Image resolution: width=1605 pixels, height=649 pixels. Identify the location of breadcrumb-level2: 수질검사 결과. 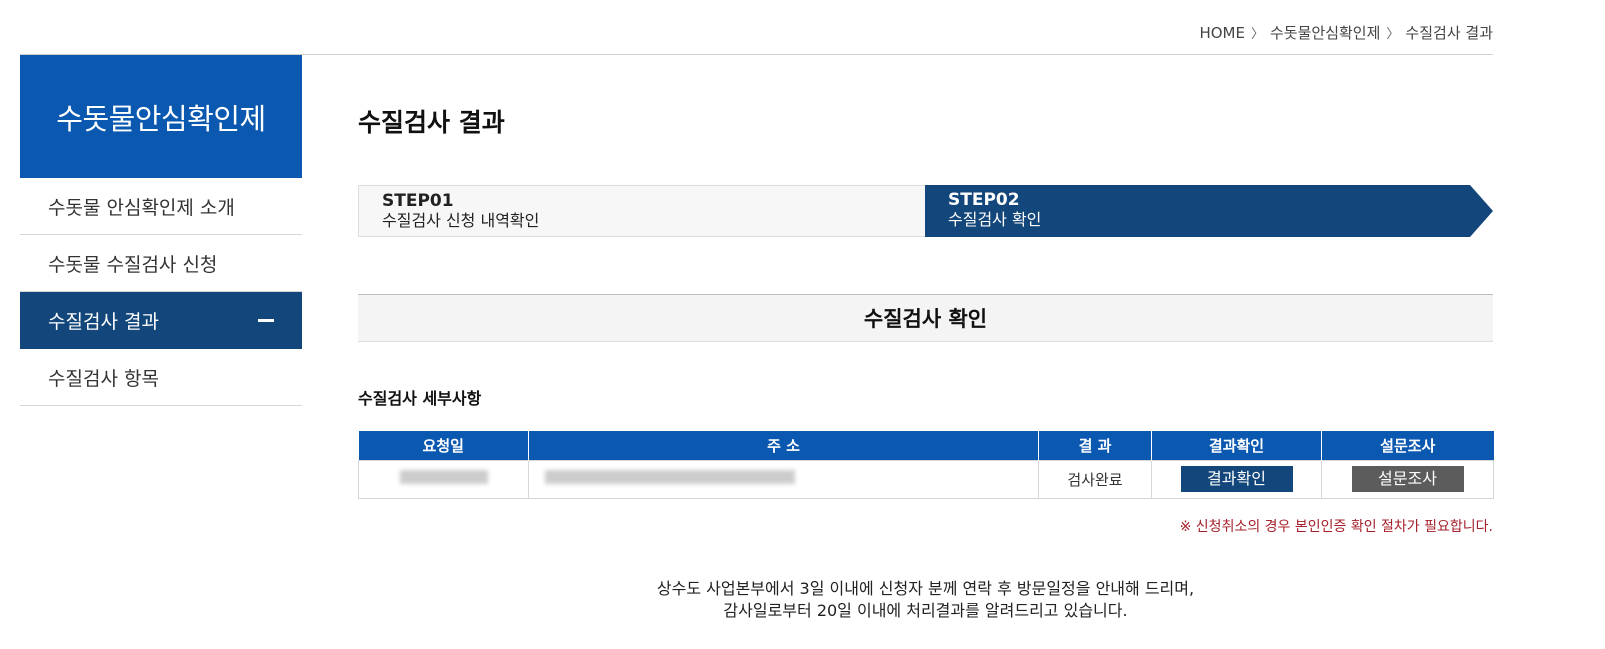
(1449, 32).